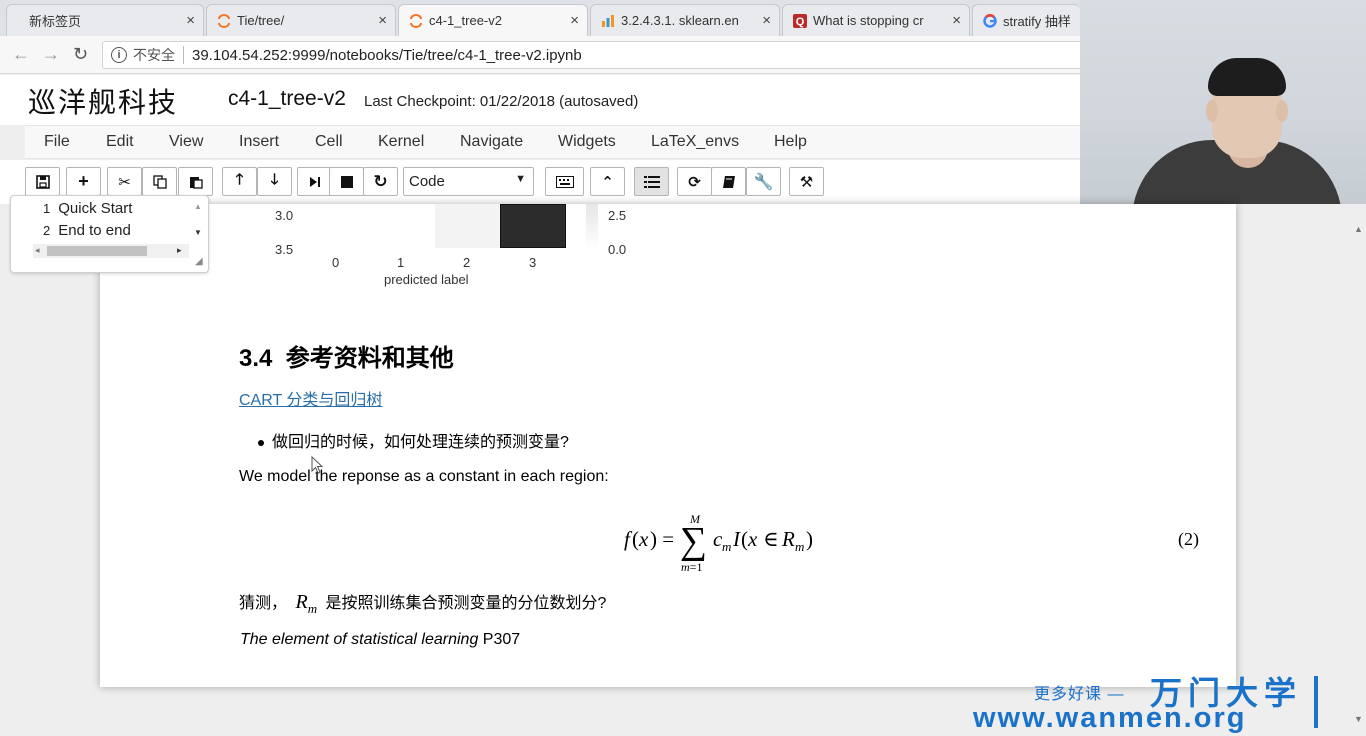 The height and width of the screenshot is (736, 1366). Describe the element at coordinates (651, 181) in the screenshot. I see `toc-toggle-button` at that location.